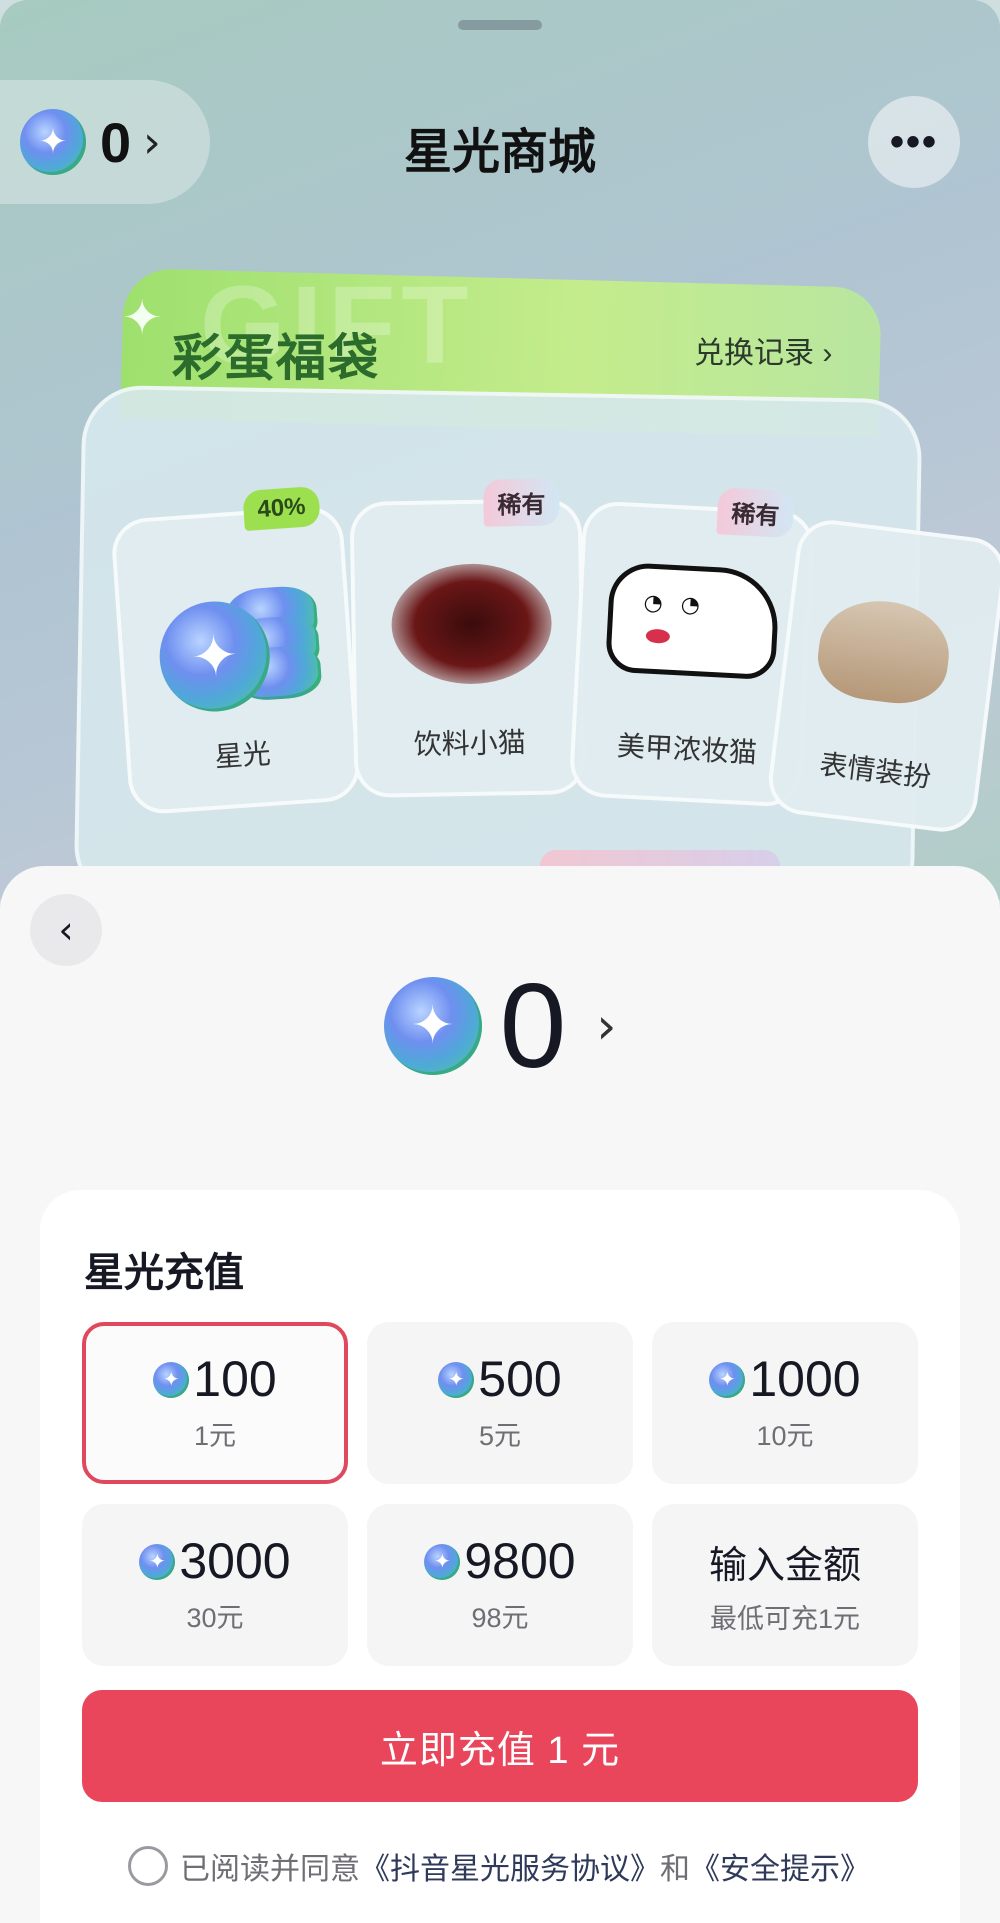  I want to click on gift-card-starlight: 40% ✦ 星光, so click(236, 650).